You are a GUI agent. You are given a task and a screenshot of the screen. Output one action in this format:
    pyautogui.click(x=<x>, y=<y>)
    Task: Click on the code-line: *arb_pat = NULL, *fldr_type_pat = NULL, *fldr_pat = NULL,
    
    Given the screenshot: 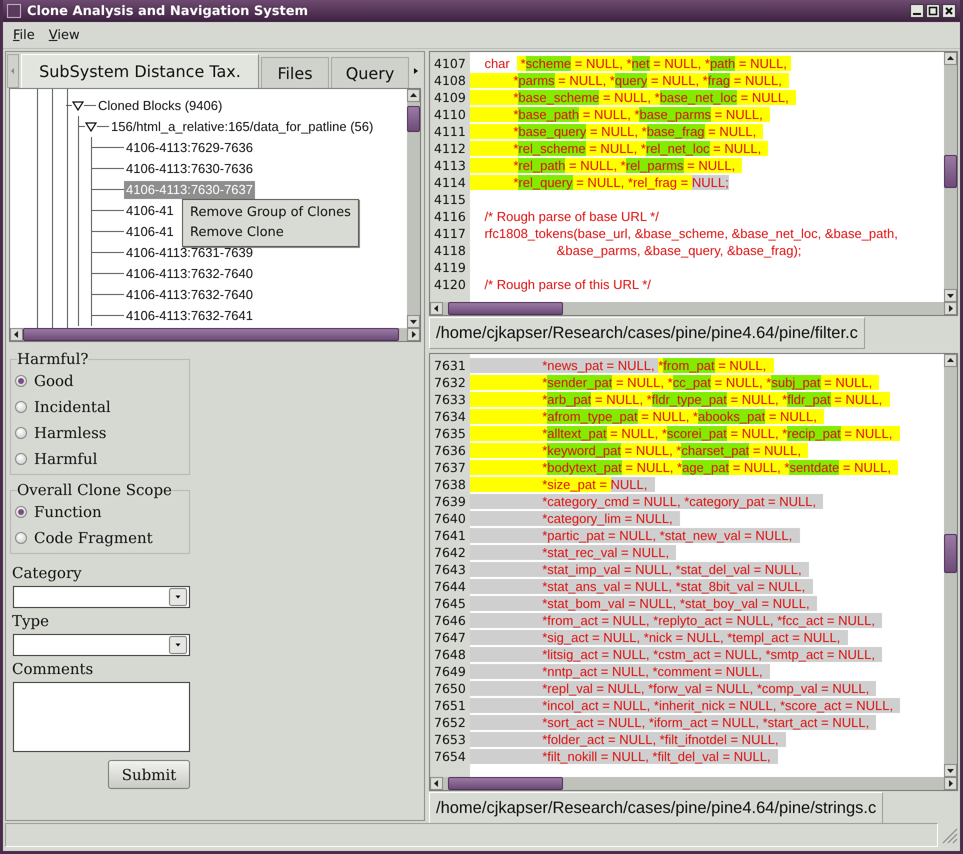 What is the action you would take?
    pyautogui.click(x=680, y=399)
    